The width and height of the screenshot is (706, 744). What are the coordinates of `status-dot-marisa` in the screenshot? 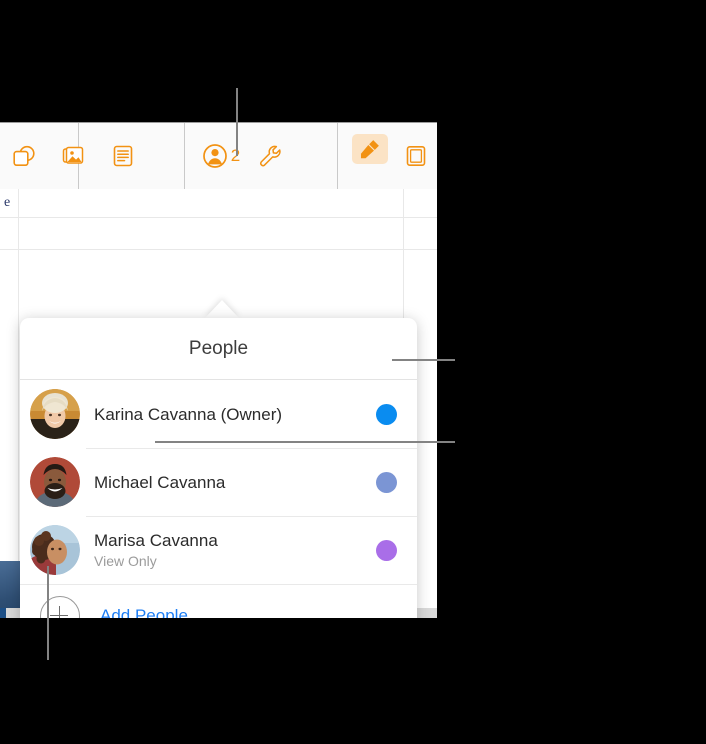 It's located at (386, 550).